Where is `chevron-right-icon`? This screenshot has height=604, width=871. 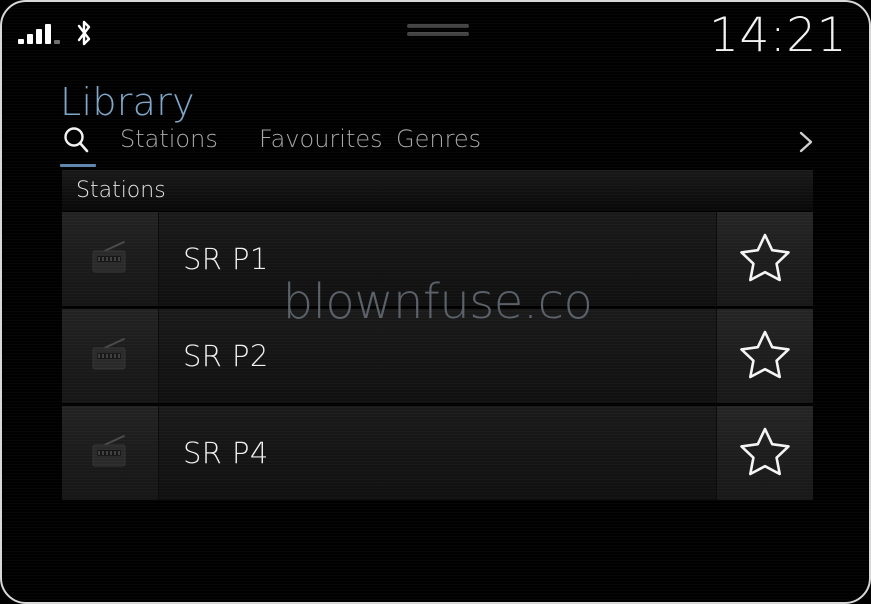
chevron-right-icon is located at coordinates (806, 142).